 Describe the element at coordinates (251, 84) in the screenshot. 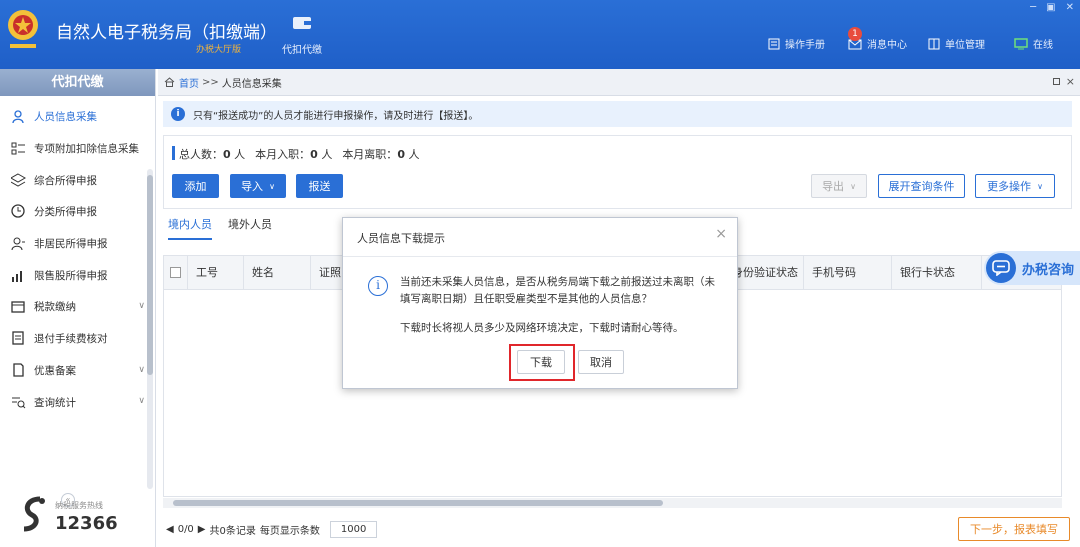

I see `breadcrumb-current: 人员信息采集` at that location.